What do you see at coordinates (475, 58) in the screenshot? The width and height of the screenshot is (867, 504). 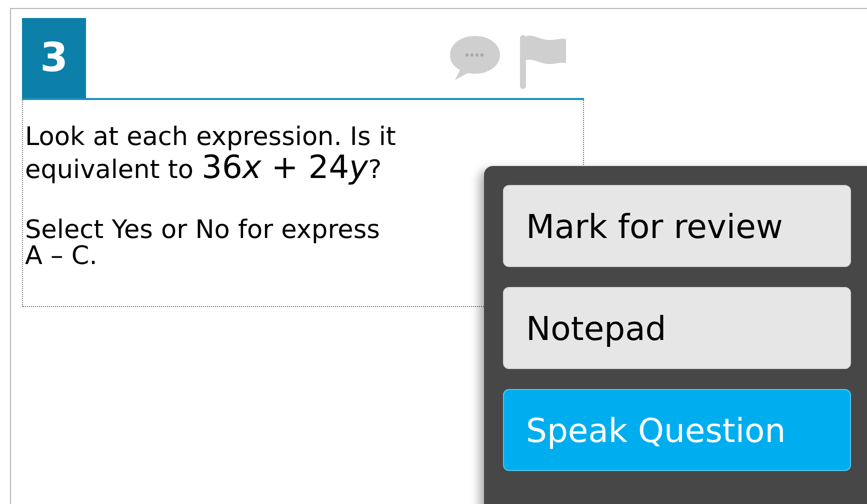 I see `comment-icon` at bounding box center [475, 58].